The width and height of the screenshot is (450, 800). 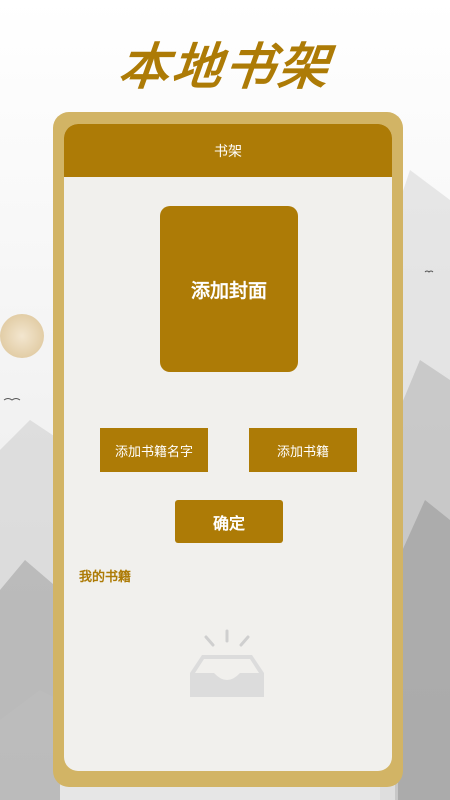 I want to click on add-book-button: 添加书籍, so click(x=303, y=450).